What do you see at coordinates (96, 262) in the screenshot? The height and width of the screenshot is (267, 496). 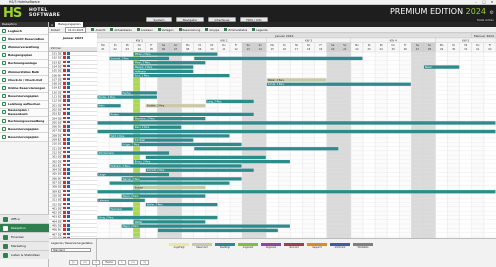 I see `nav-button-2: <` at bounding box center [96, 262].